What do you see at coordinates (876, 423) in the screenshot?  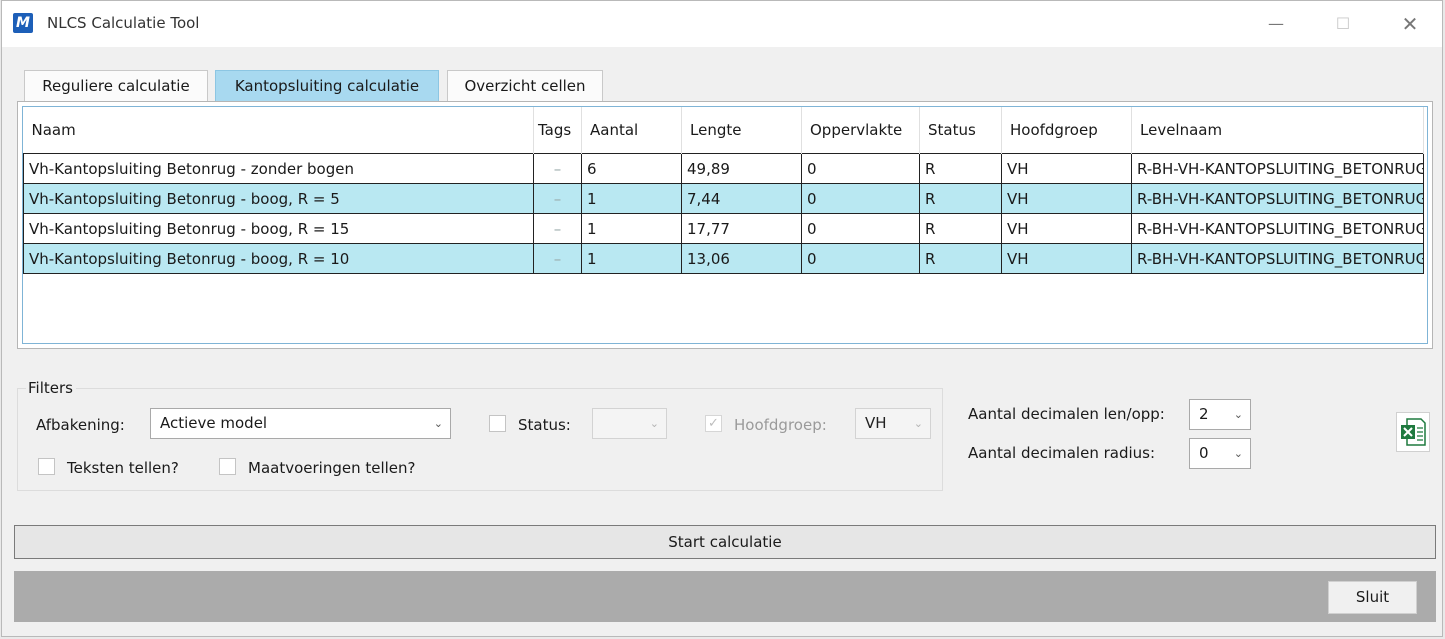 I see `hoofdgroep-value: VH` at bounding box center [876, 423].